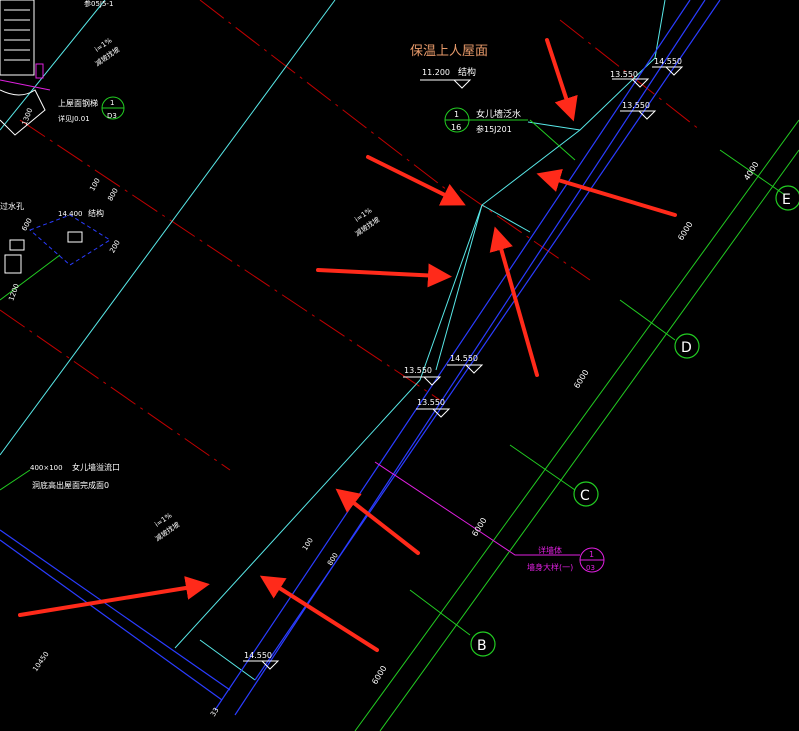 The height and width of the screenshot is (731, 799). I want to click on elev-mid-b: 14.550, so click(464, 358).